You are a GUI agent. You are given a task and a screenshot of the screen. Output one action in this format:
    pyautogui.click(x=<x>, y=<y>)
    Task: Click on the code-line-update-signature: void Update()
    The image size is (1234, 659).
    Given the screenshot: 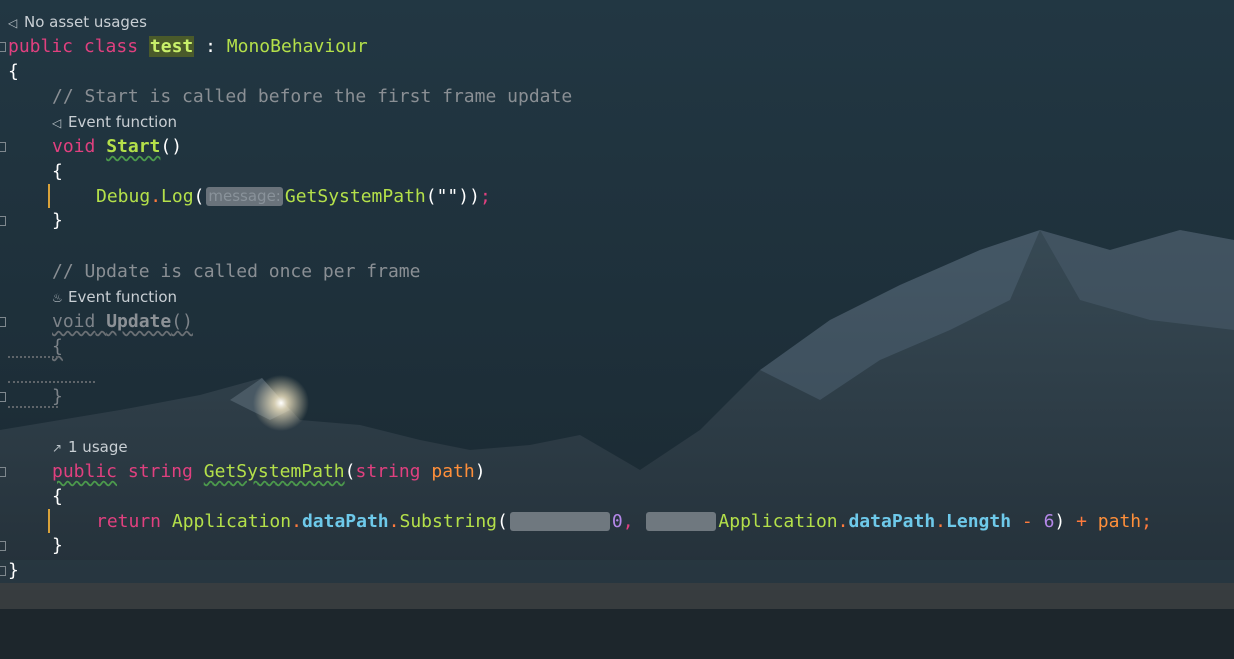 What is the action you would take?
    pyautogui.click(x=122, y=321)
    